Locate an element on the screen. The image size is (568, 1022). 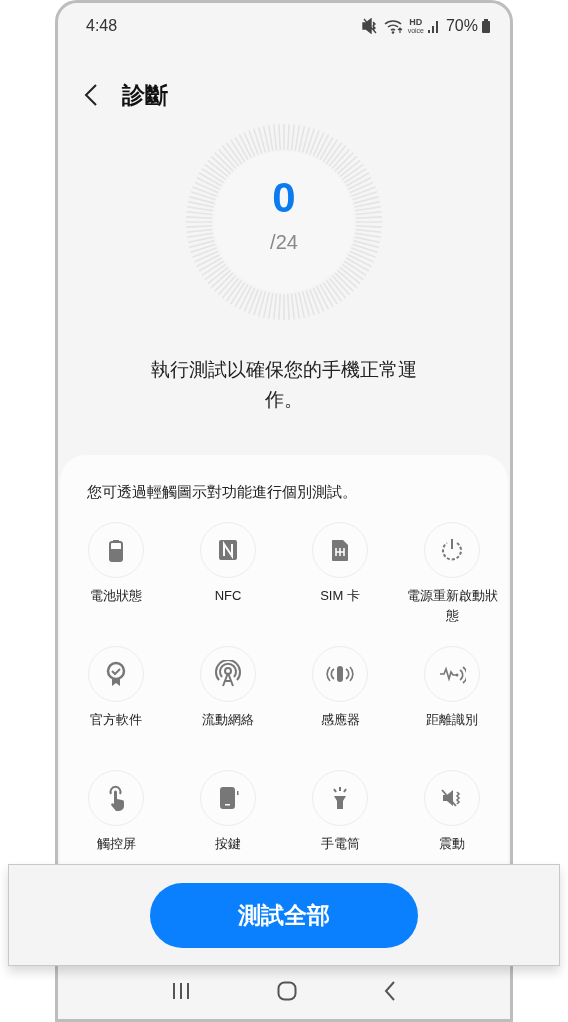
status-time: 4:48 is located at coordinates (102, 26).